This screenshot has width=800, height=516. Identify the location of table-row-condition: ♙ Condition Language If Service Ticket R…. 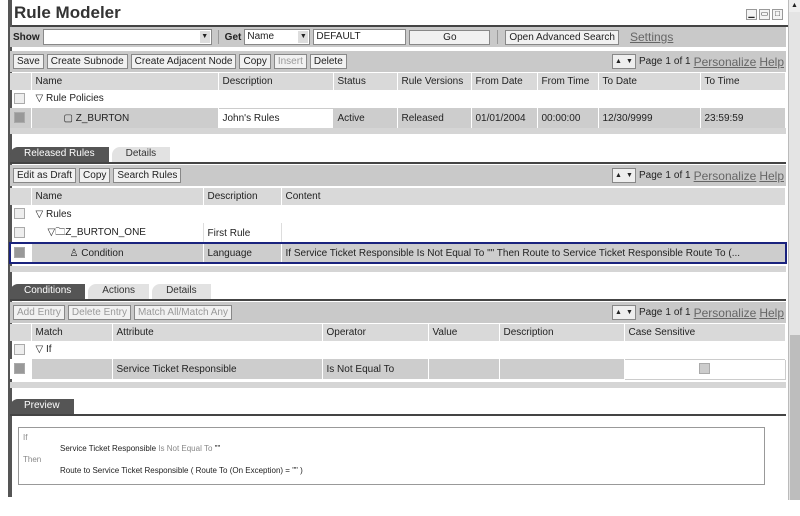
(398, 253).